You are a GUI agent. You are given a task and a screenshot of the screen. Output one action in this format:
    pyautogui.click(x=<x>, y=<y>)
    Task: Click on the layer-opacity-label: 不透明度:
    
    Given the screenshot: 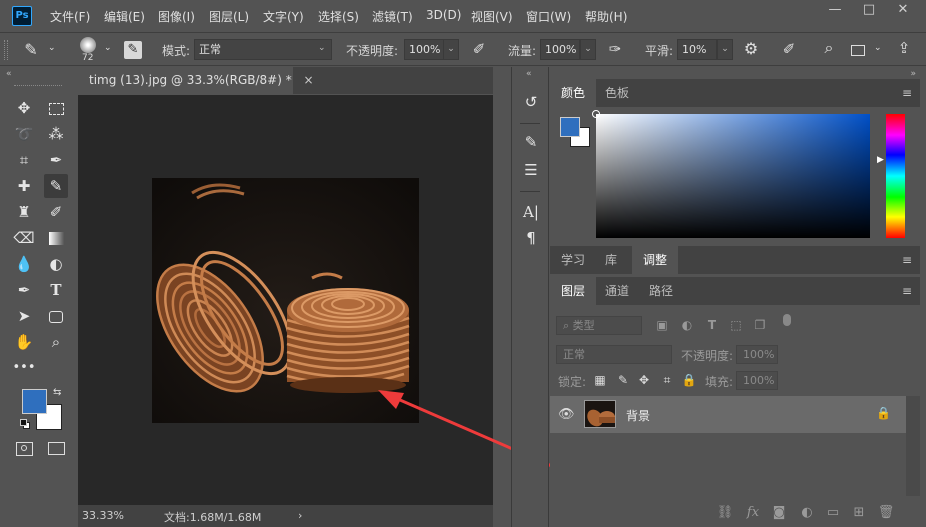 What is the action you would take?
    pyautogui.click(x=707, y=356)
    